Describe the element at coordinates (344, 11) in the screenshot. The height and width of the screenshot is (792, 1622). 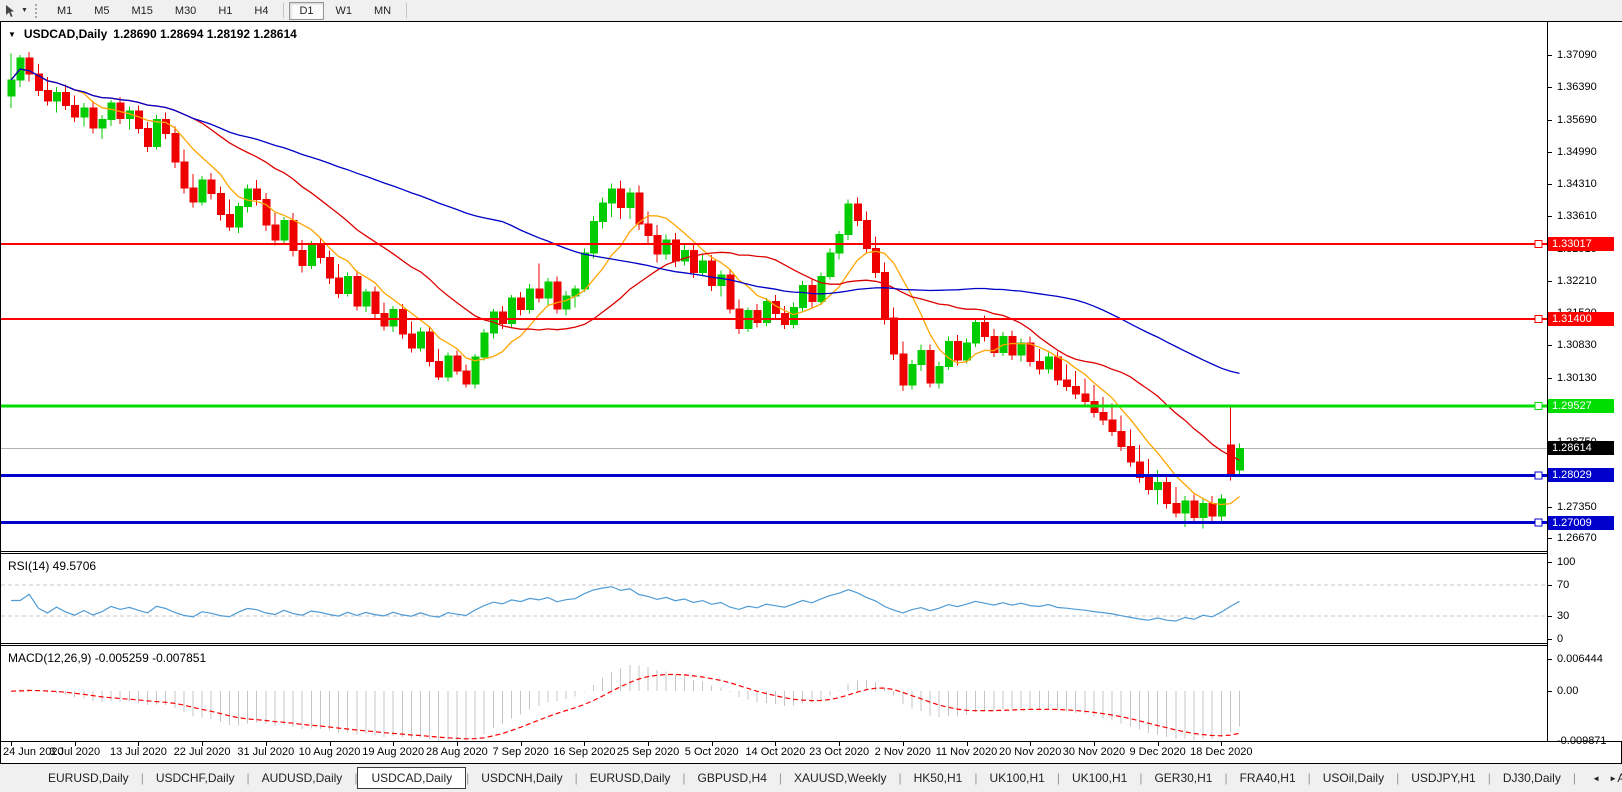
I see `timeframe-button-w1: W1` at that location.